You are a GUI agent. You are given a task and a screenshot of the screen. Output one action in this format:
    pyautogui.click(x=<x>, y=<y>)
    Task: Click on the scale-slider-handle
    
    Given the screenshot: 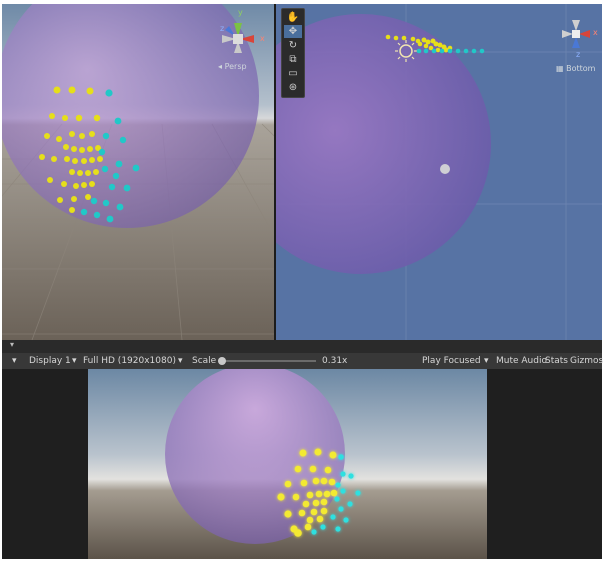 What is the action you would take?
    pyautogui.click(x=222, y=361)
    